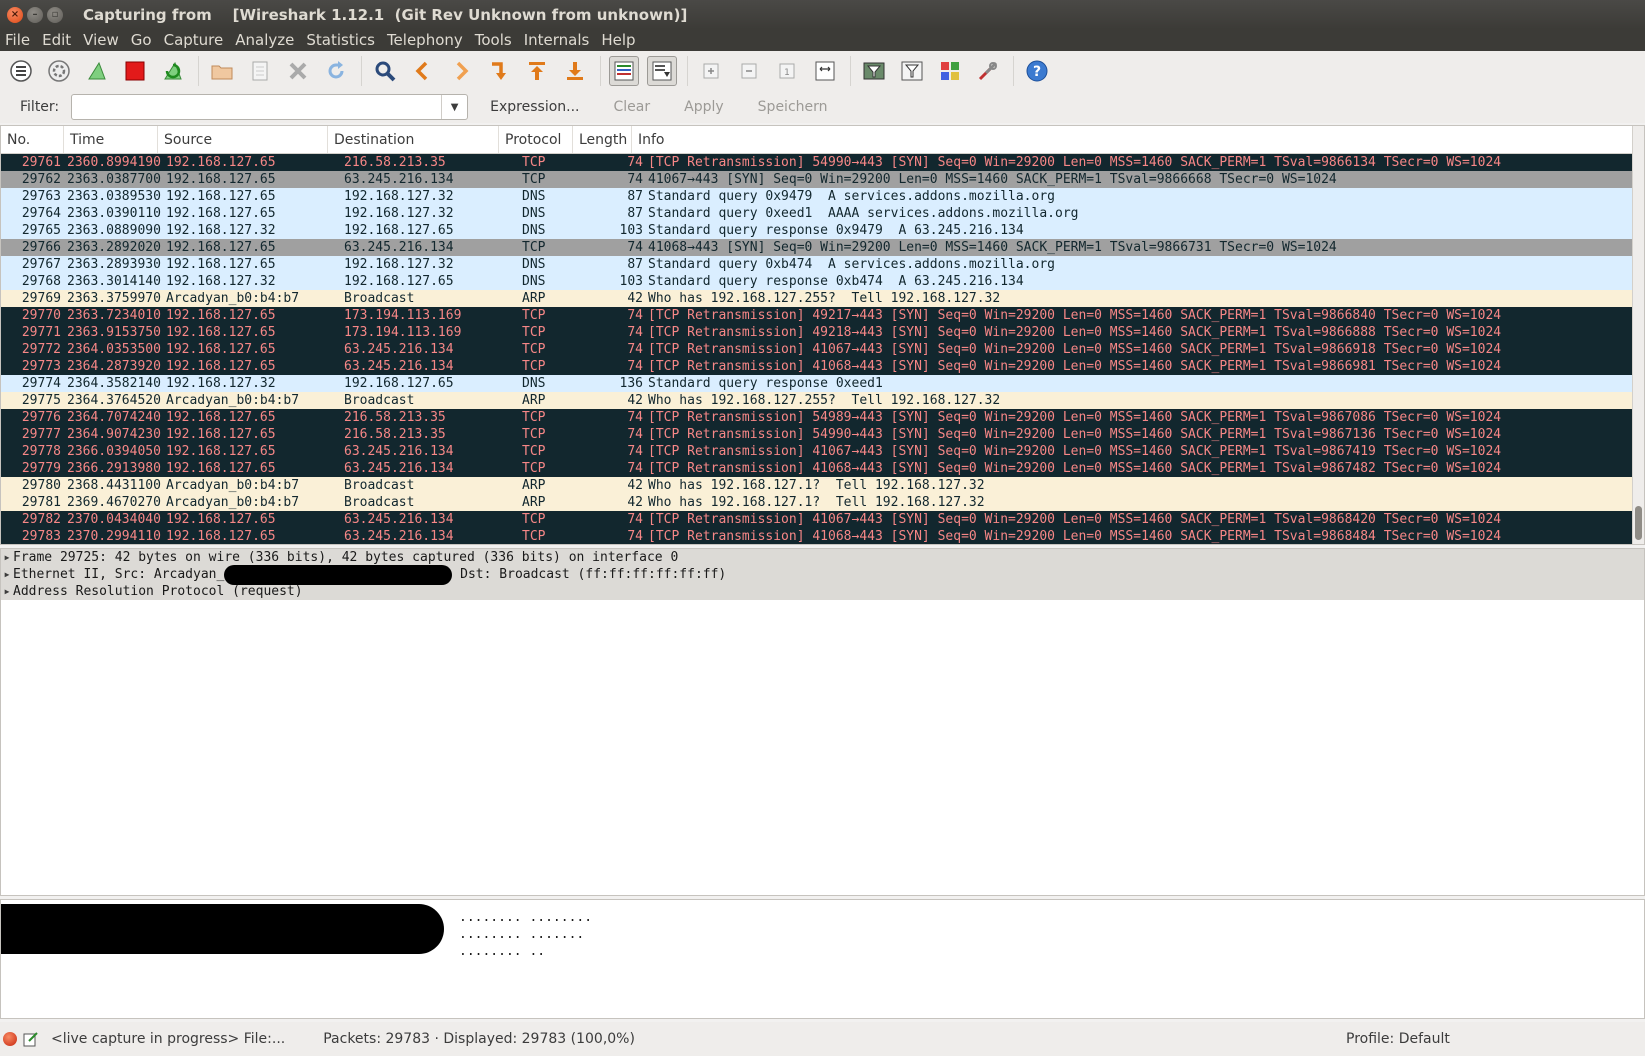 The image size is (1645, 1056). What do you see at coordinates (825, 71) in the screenshot?
I see `resize-columns-icon` at bounding box center [825, 71].